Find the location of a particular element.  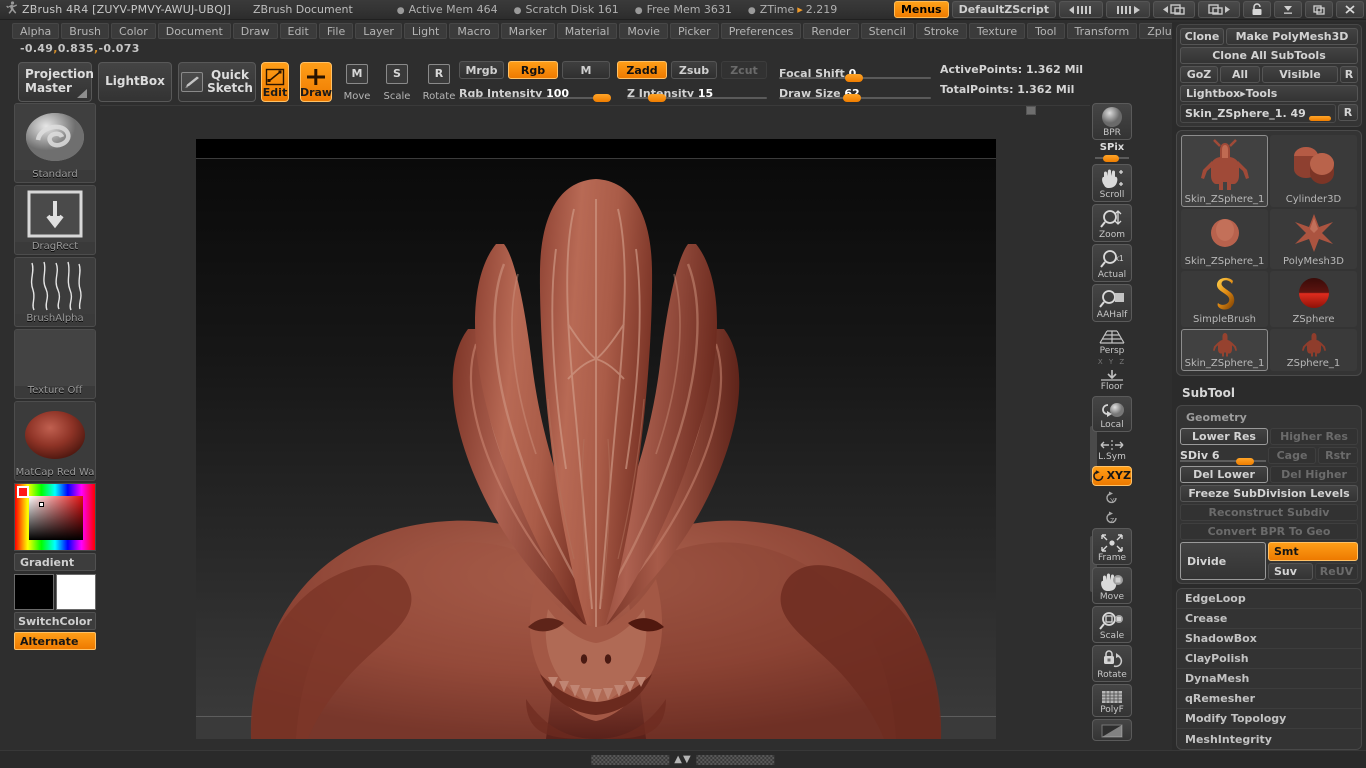

edit-button: Edit is located at coordinates (275, 82).